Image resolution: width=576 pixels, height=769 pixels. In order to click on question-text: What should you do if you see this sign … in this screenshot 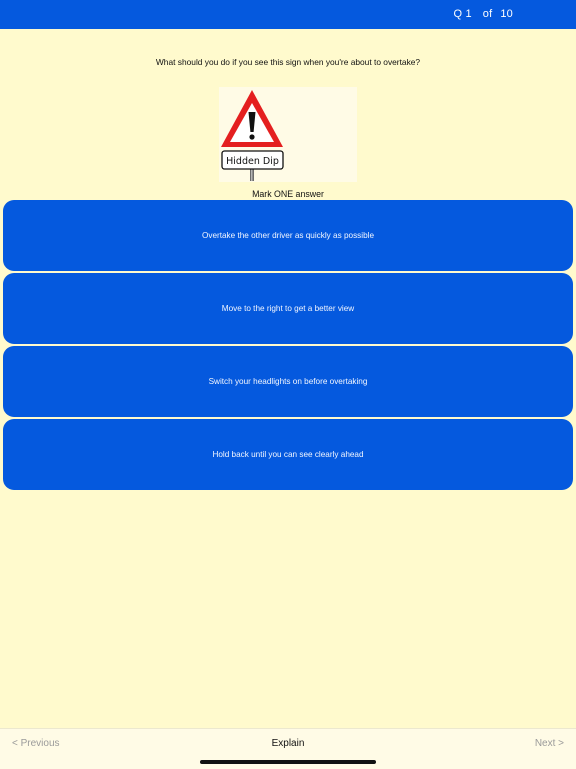, I will do `click(288, 62)`.